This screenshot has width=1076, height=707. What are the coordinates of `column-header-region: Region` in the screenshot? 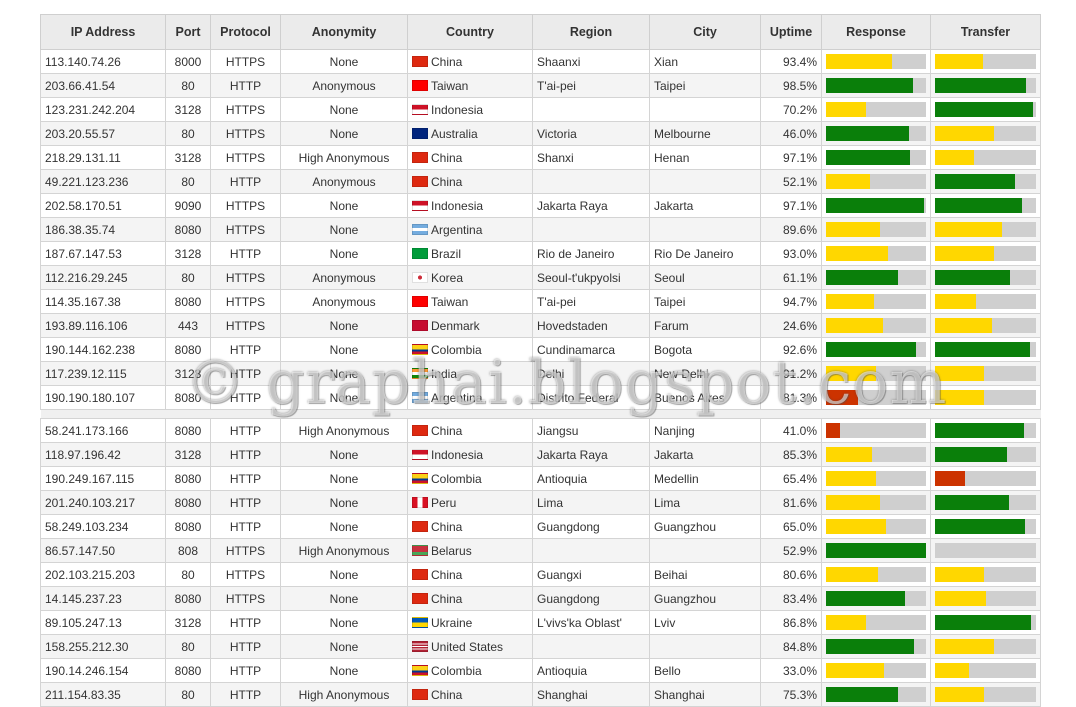 It's located at (591, 32).